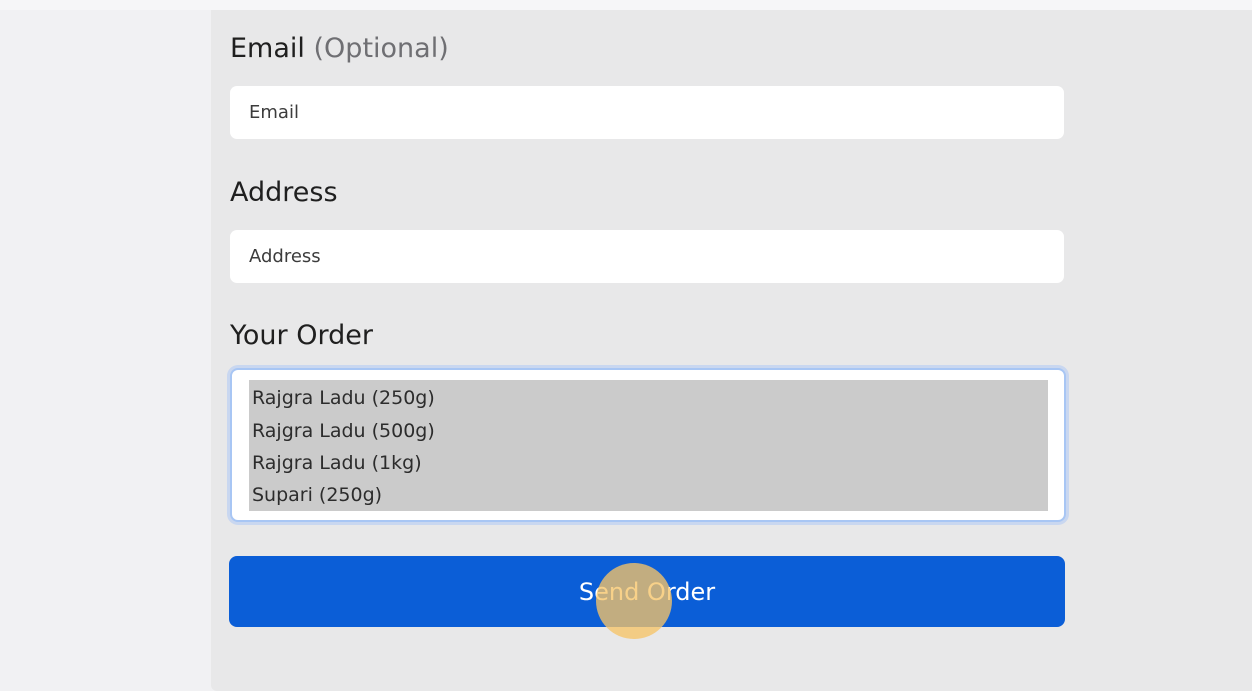  I want to click on top-strip, so click(626, 5).